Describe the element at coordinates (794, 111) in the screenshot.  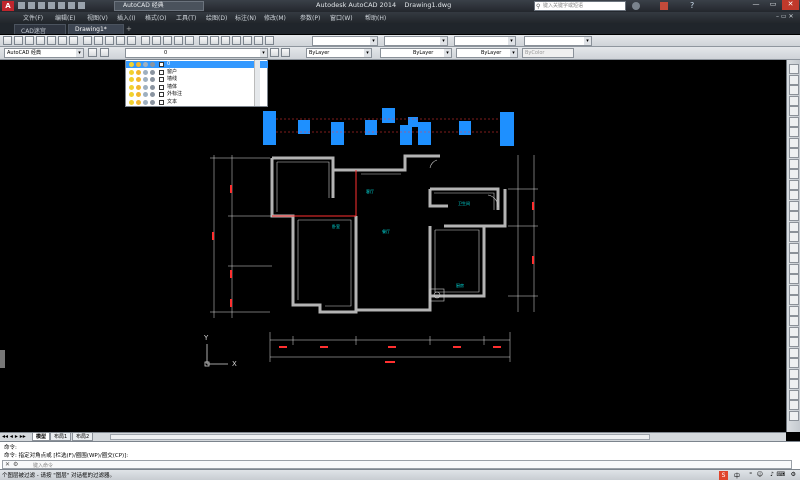
I see `array-icon` at that location.